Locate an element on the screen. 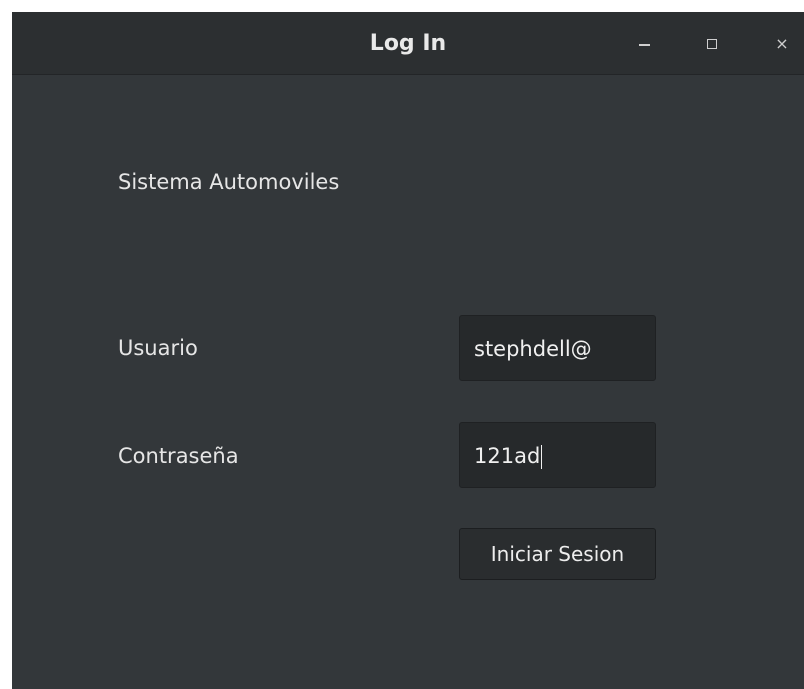  app-title: Sistema Automoviles is located at coordinates (229, 182).